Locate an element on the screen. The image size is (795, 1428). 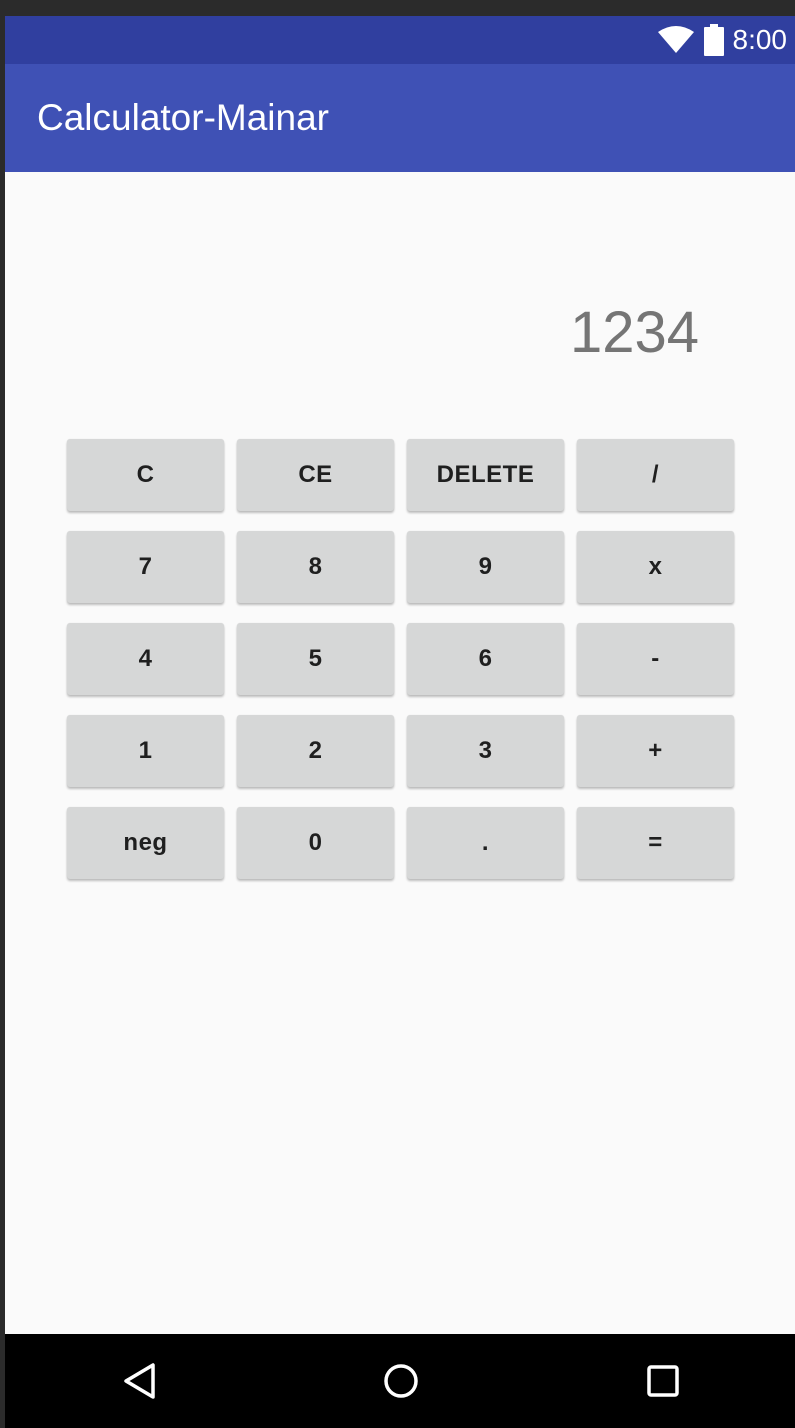
navigation-bar is located at coordinates (400, 1381).